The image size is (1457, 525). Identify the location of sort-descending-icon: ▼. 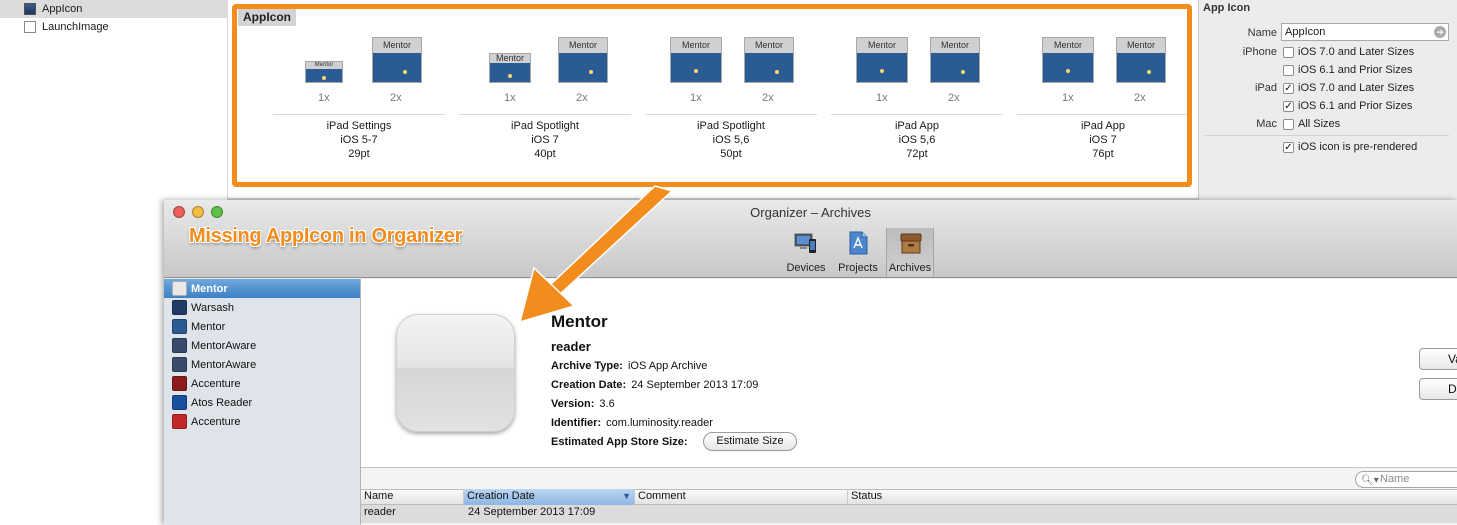
(626, 496).